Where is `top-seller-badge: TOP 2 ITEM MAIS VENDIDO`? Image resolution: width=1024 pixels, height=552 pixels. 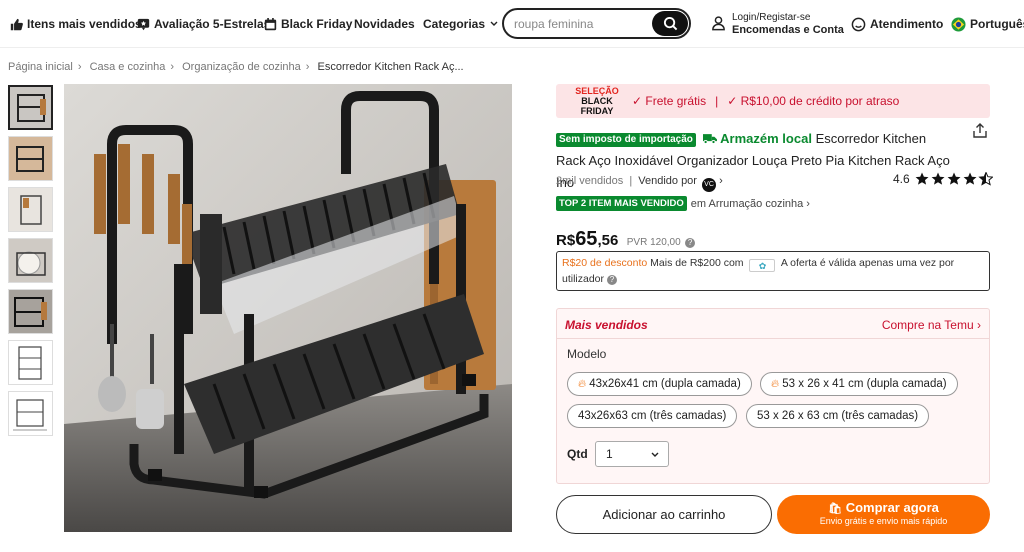
top-seller-badge: TOP 2 ITEM MAIS VENDIDO is located at coordinates (621, 203).